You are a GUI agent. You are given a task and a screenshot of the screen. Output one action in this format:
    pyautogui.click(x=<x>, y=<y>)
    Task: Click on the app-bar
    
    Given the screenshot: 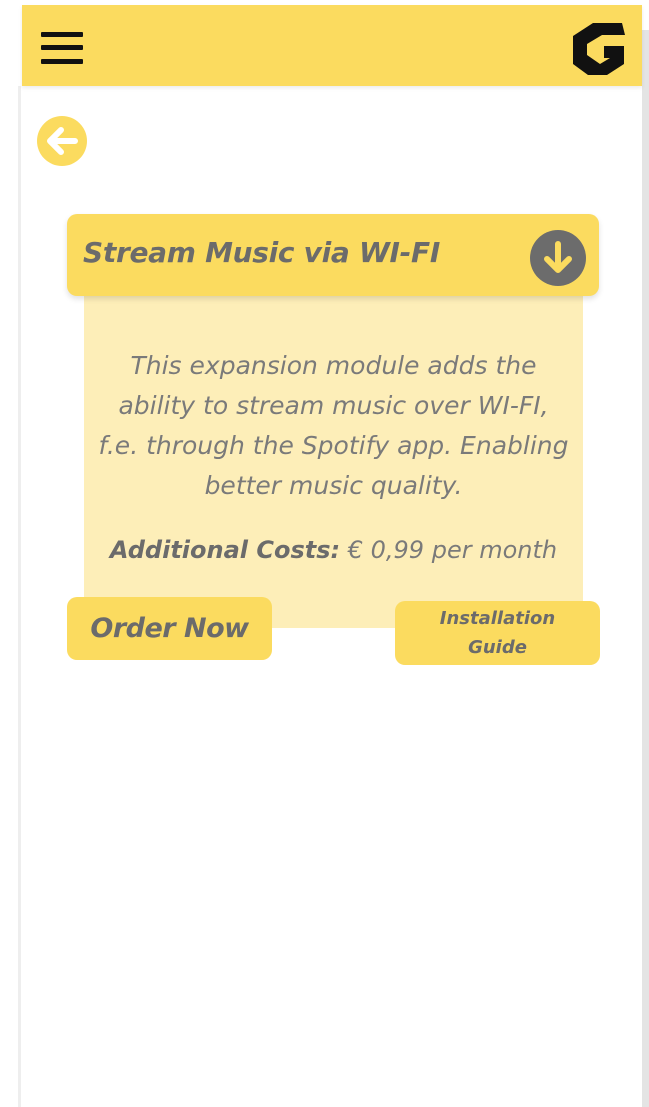 What is the action you would take?
    pyautogui.click(x=332, y=45)
    